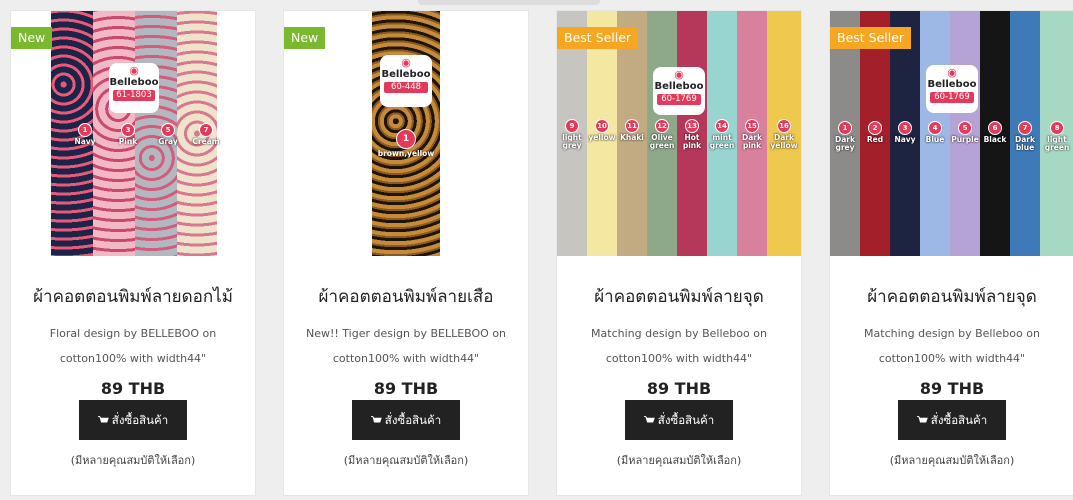 This screenshot has height=500, width=1073. What do you see at coordinates (509, 2) in the screenshot?
I see `top-scroll-handle` at bounding box center [509, 2].